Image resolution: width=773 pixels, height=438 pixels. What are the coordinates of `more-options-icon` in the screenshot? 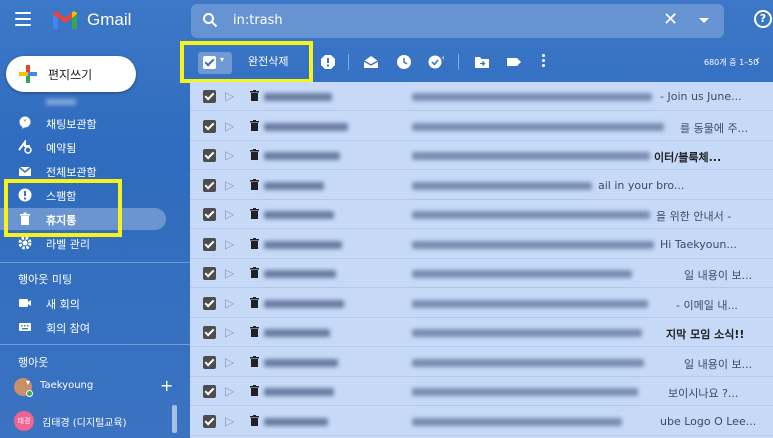 It's located at (544, 62).